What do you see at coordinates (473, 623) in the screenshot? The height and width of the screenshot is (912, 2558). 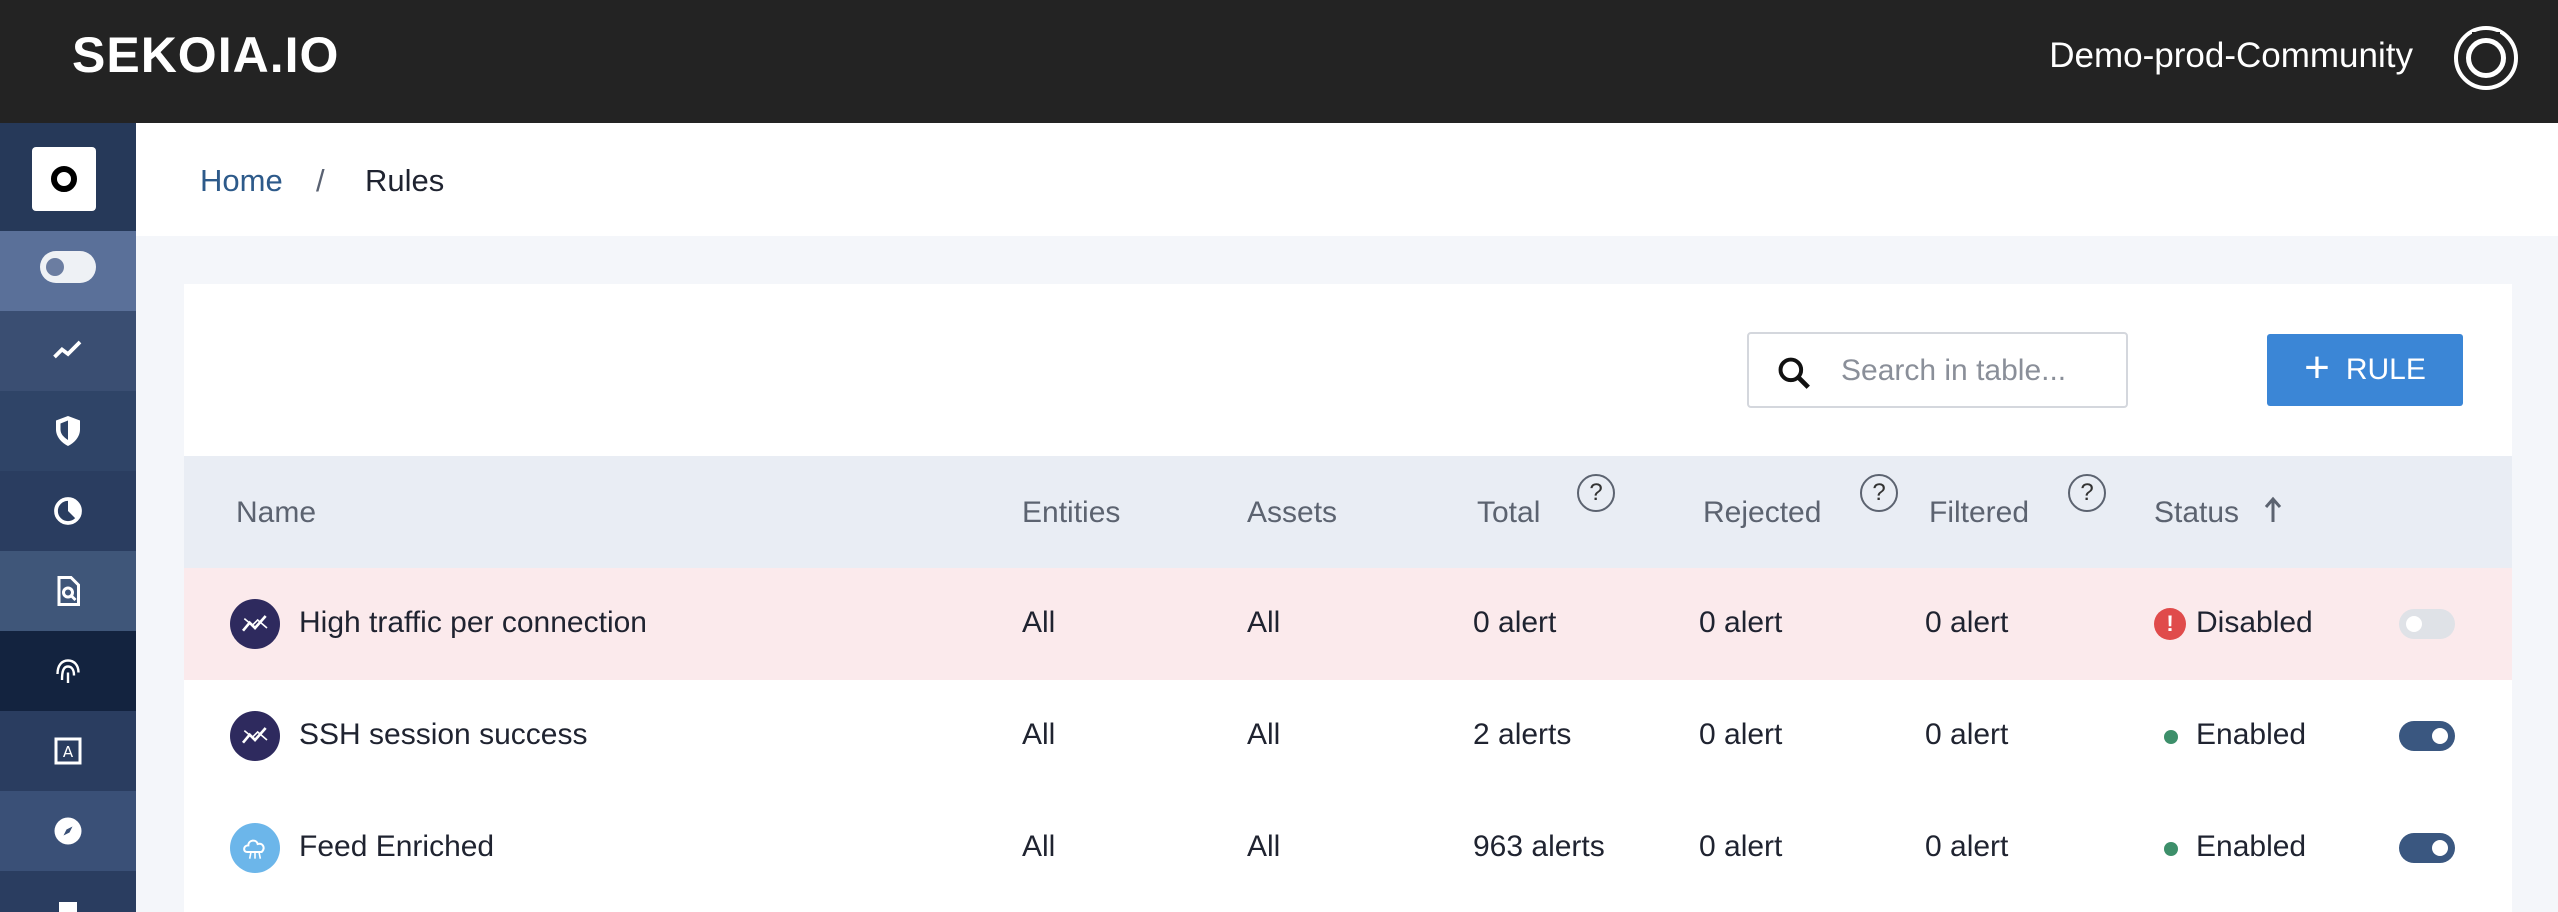 I see `rule-name: High traffic per connection` at bounding box center [473, 623].